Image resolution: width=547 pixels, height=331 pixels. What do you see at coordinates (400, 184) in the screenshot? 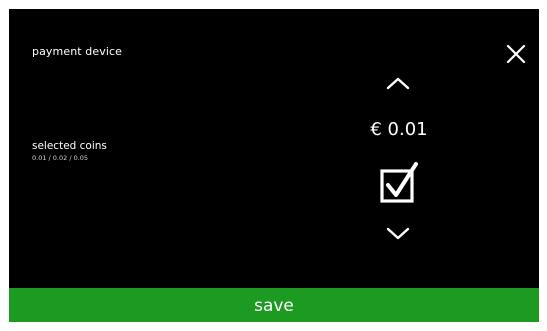
I see `checkbox-checked-icon` at bounding box center [400, 184].